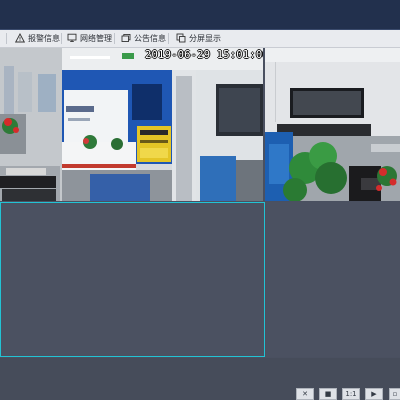 The width and height of the screenshot is (400, 400). I want to click on warning-icon, so click(20, 38).